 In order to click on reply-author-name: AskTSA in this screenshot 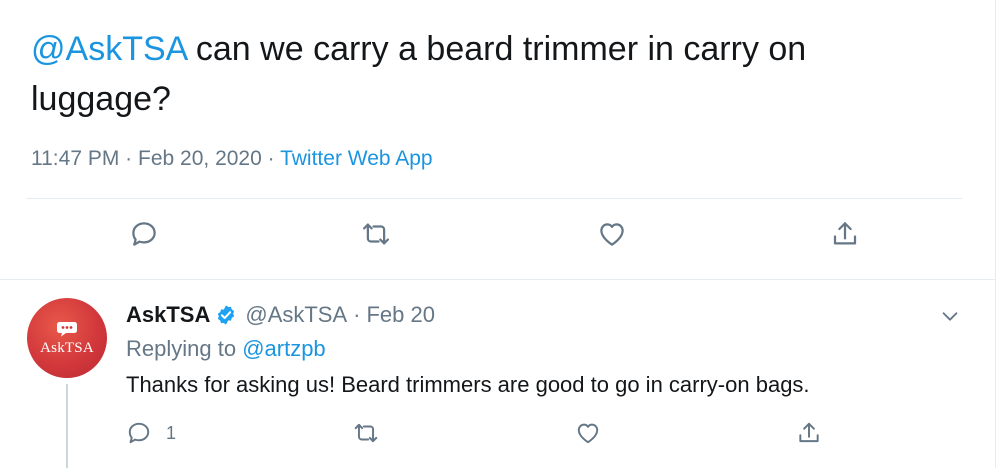, I will do `click(168, 315)`.